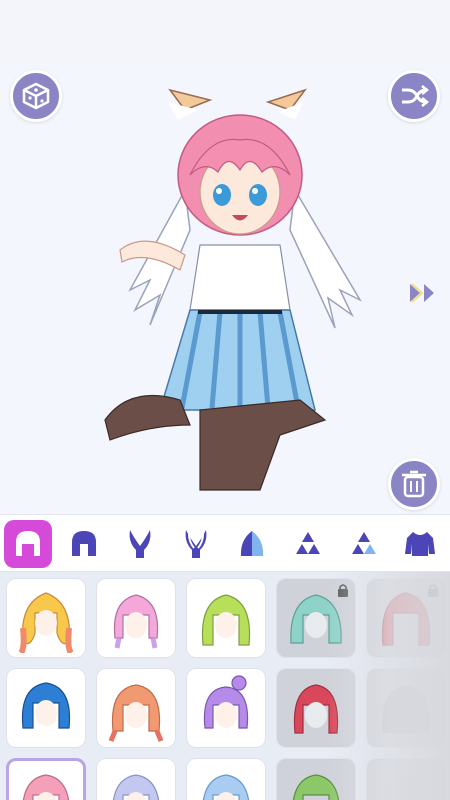 The width and height of the screenshot is (450, 800). Describe the element at coordinates (225, 32) in the screenshot. I see `top-bar` at that location.